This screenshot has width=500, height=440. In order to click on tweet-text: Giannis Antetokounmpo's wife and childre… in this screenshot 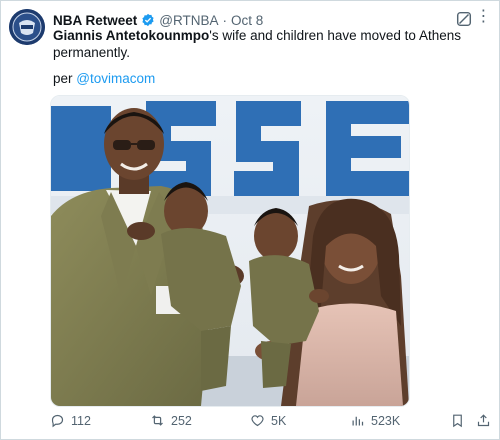, I will do `click(258, 44)`.